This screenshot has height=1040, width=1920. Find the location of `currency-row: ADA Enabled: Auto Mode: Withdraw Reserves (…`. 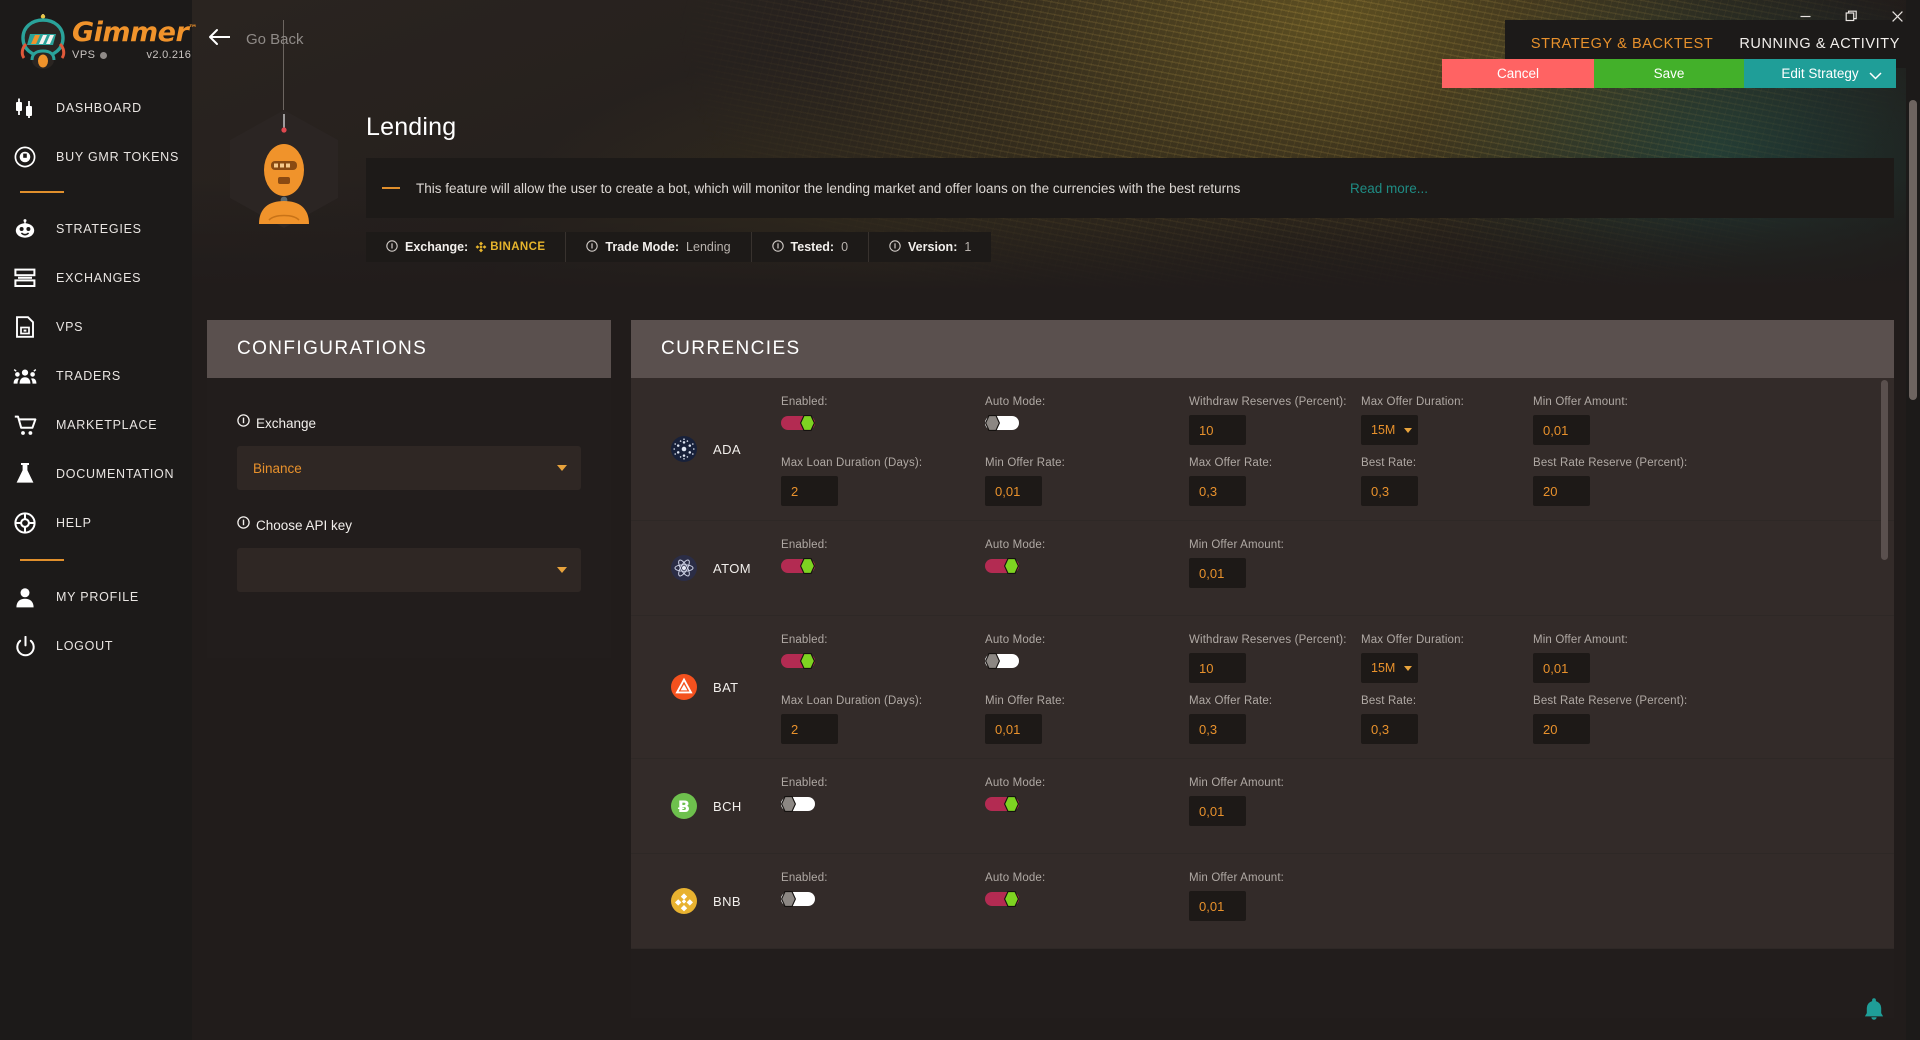

currency-row: ADA Enabled: Auto Mode: Withdraw Reserves (… is located at coordinates (1262, 449).